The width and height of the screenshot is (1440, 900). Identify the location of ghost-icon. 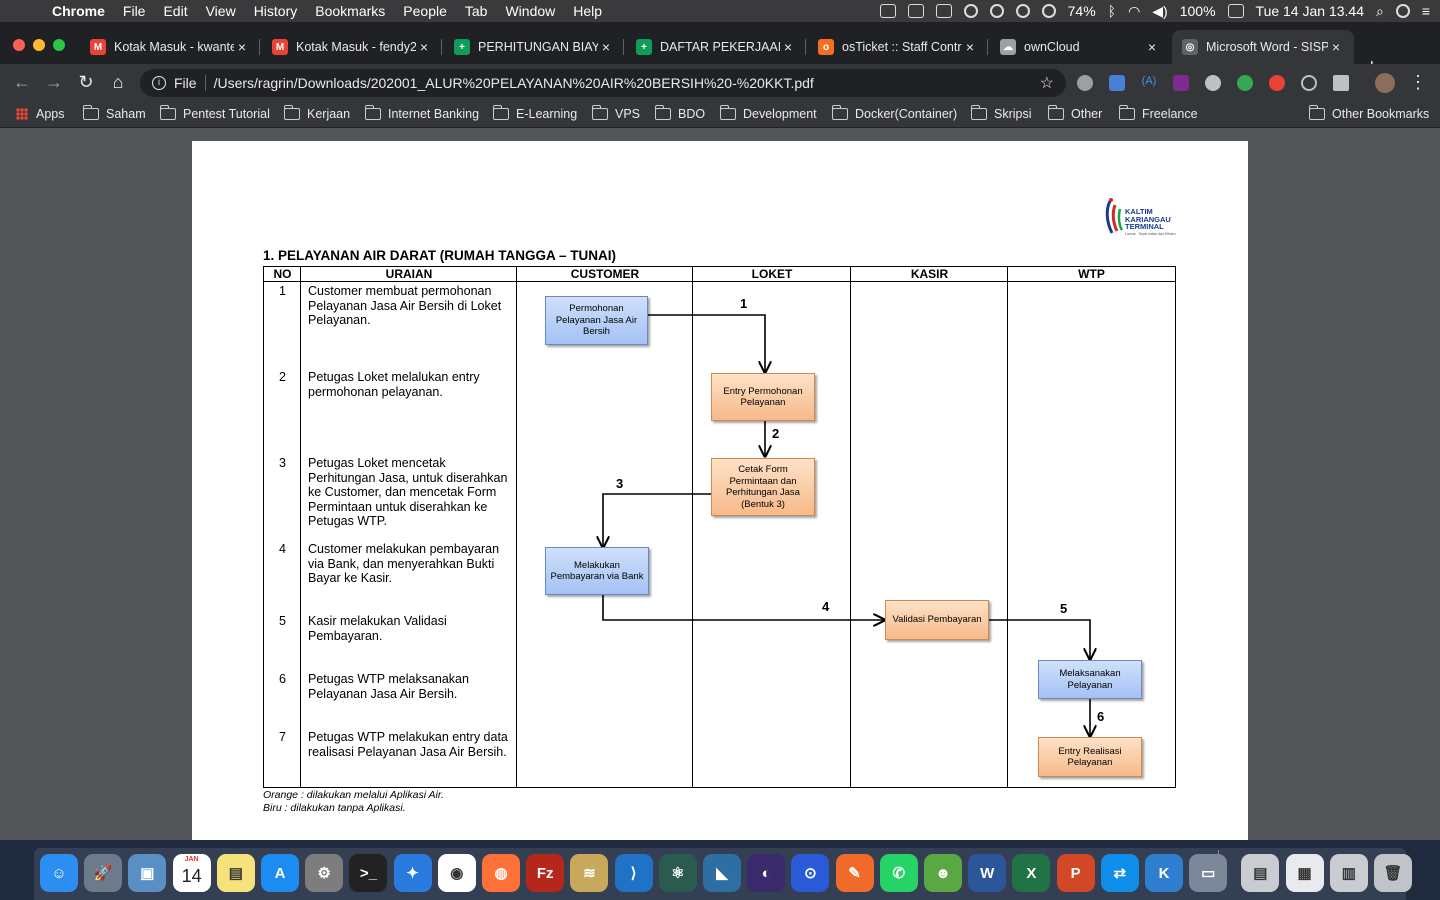
(996, 11).